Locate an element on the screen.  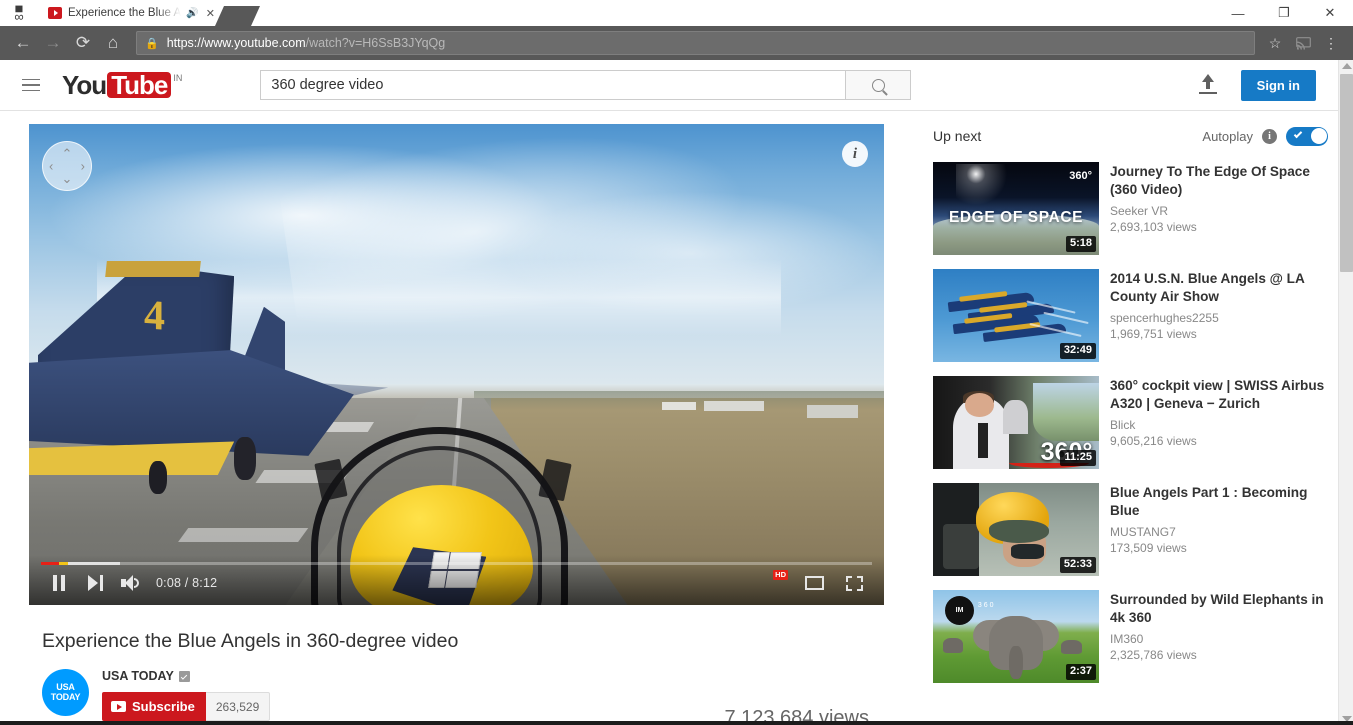
new-tab-button is located at coordinates (237, 16).